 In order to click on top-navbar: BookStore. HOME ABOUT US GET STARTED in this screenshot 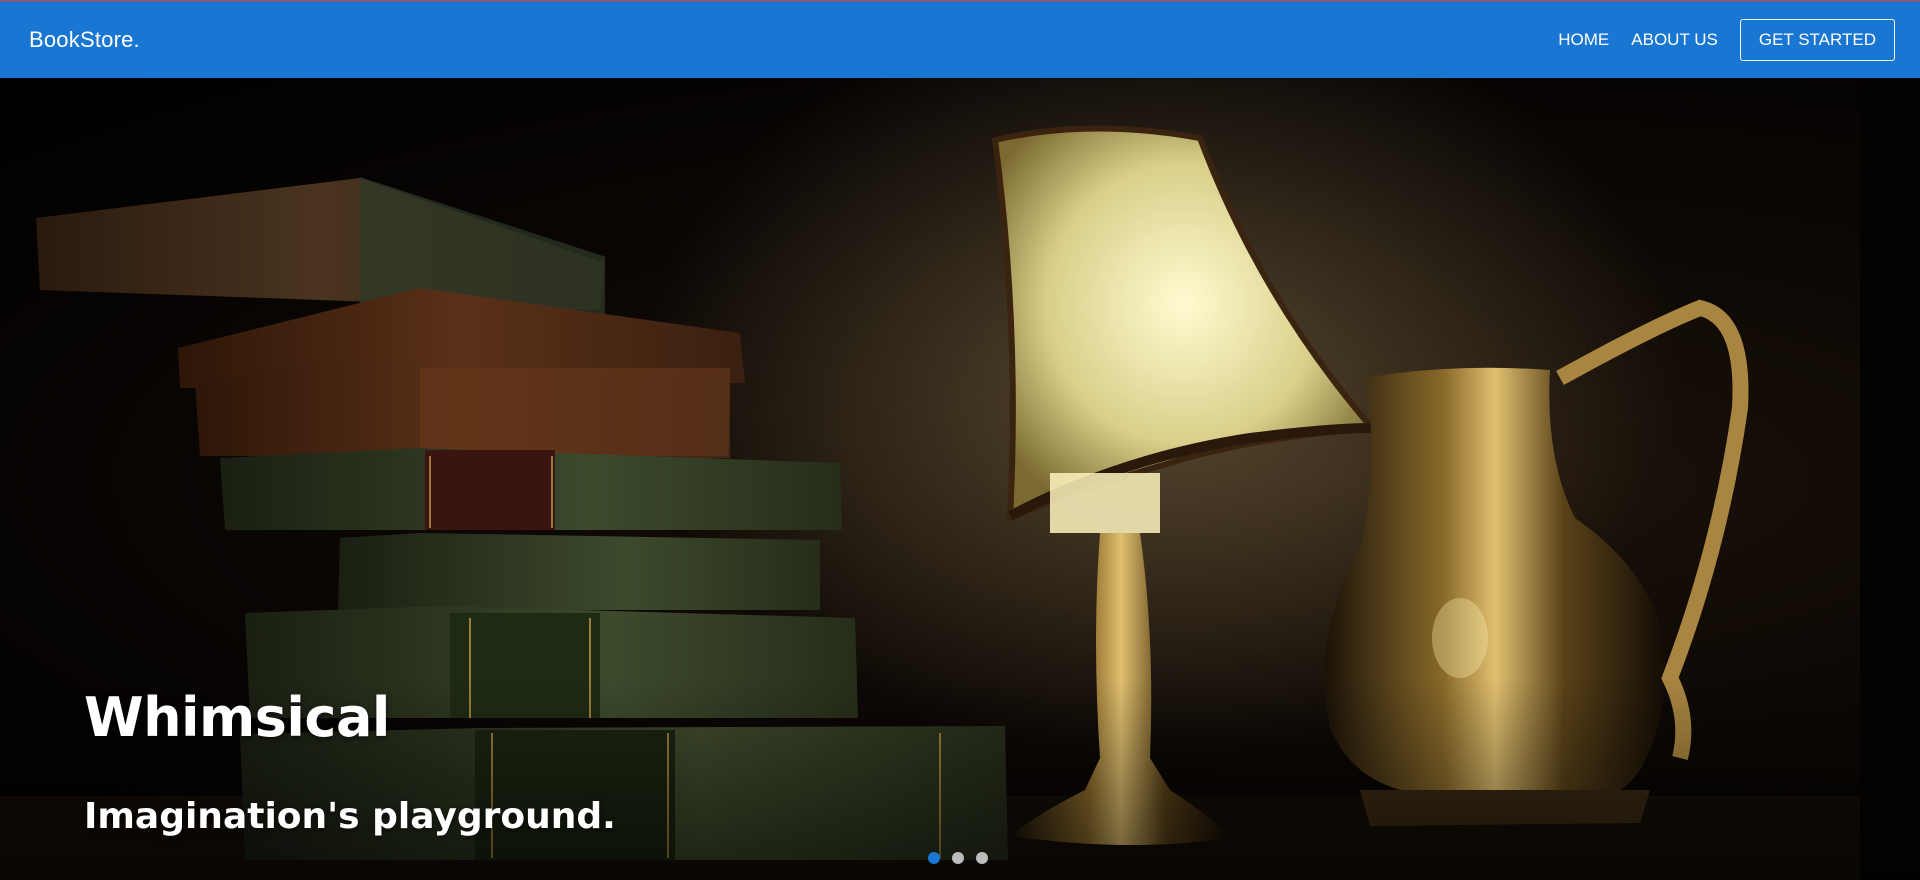, I will do `click(960, 39)`.